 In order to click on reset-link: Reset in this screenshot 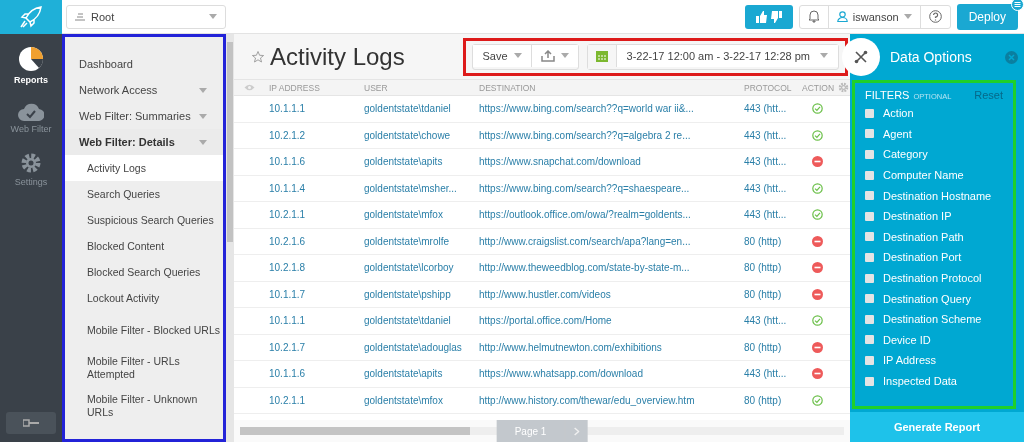, I will do `click(988, 95)`.